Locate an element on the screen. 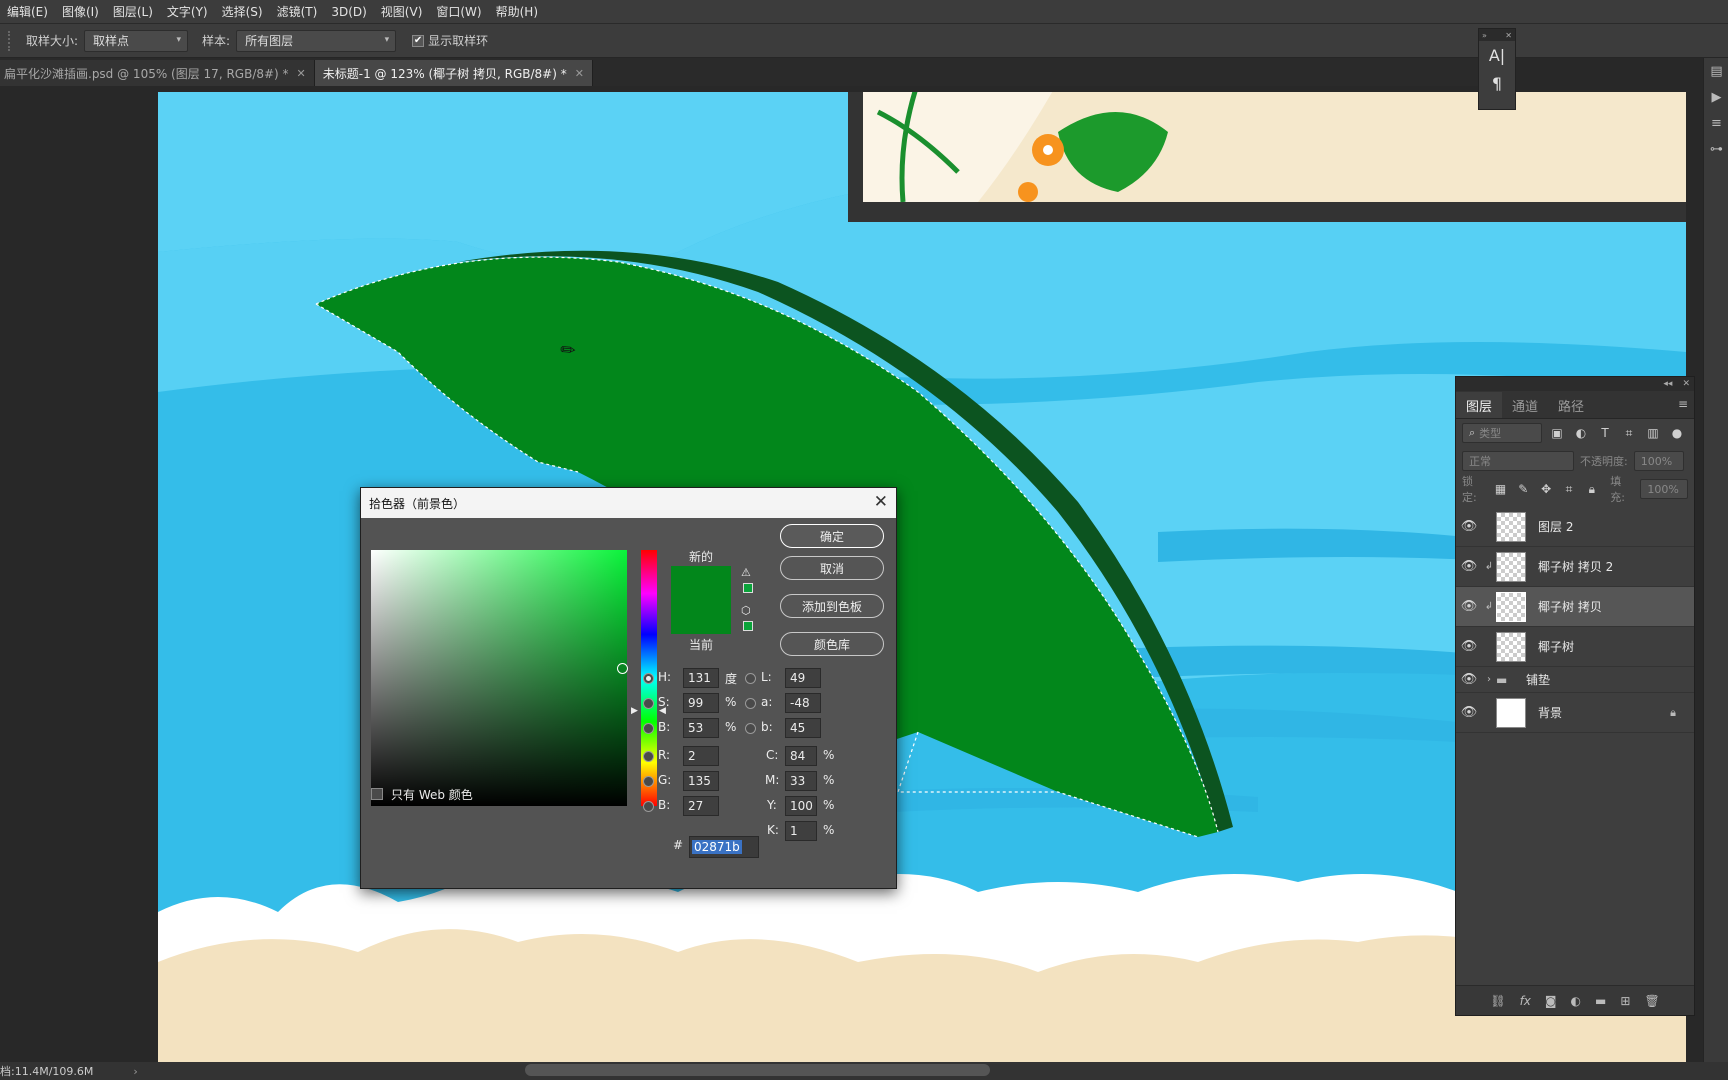 The height and width of the screenshot is (1080, 1728). mask-icon: ◙ is located at coordinates (1551, 1001).